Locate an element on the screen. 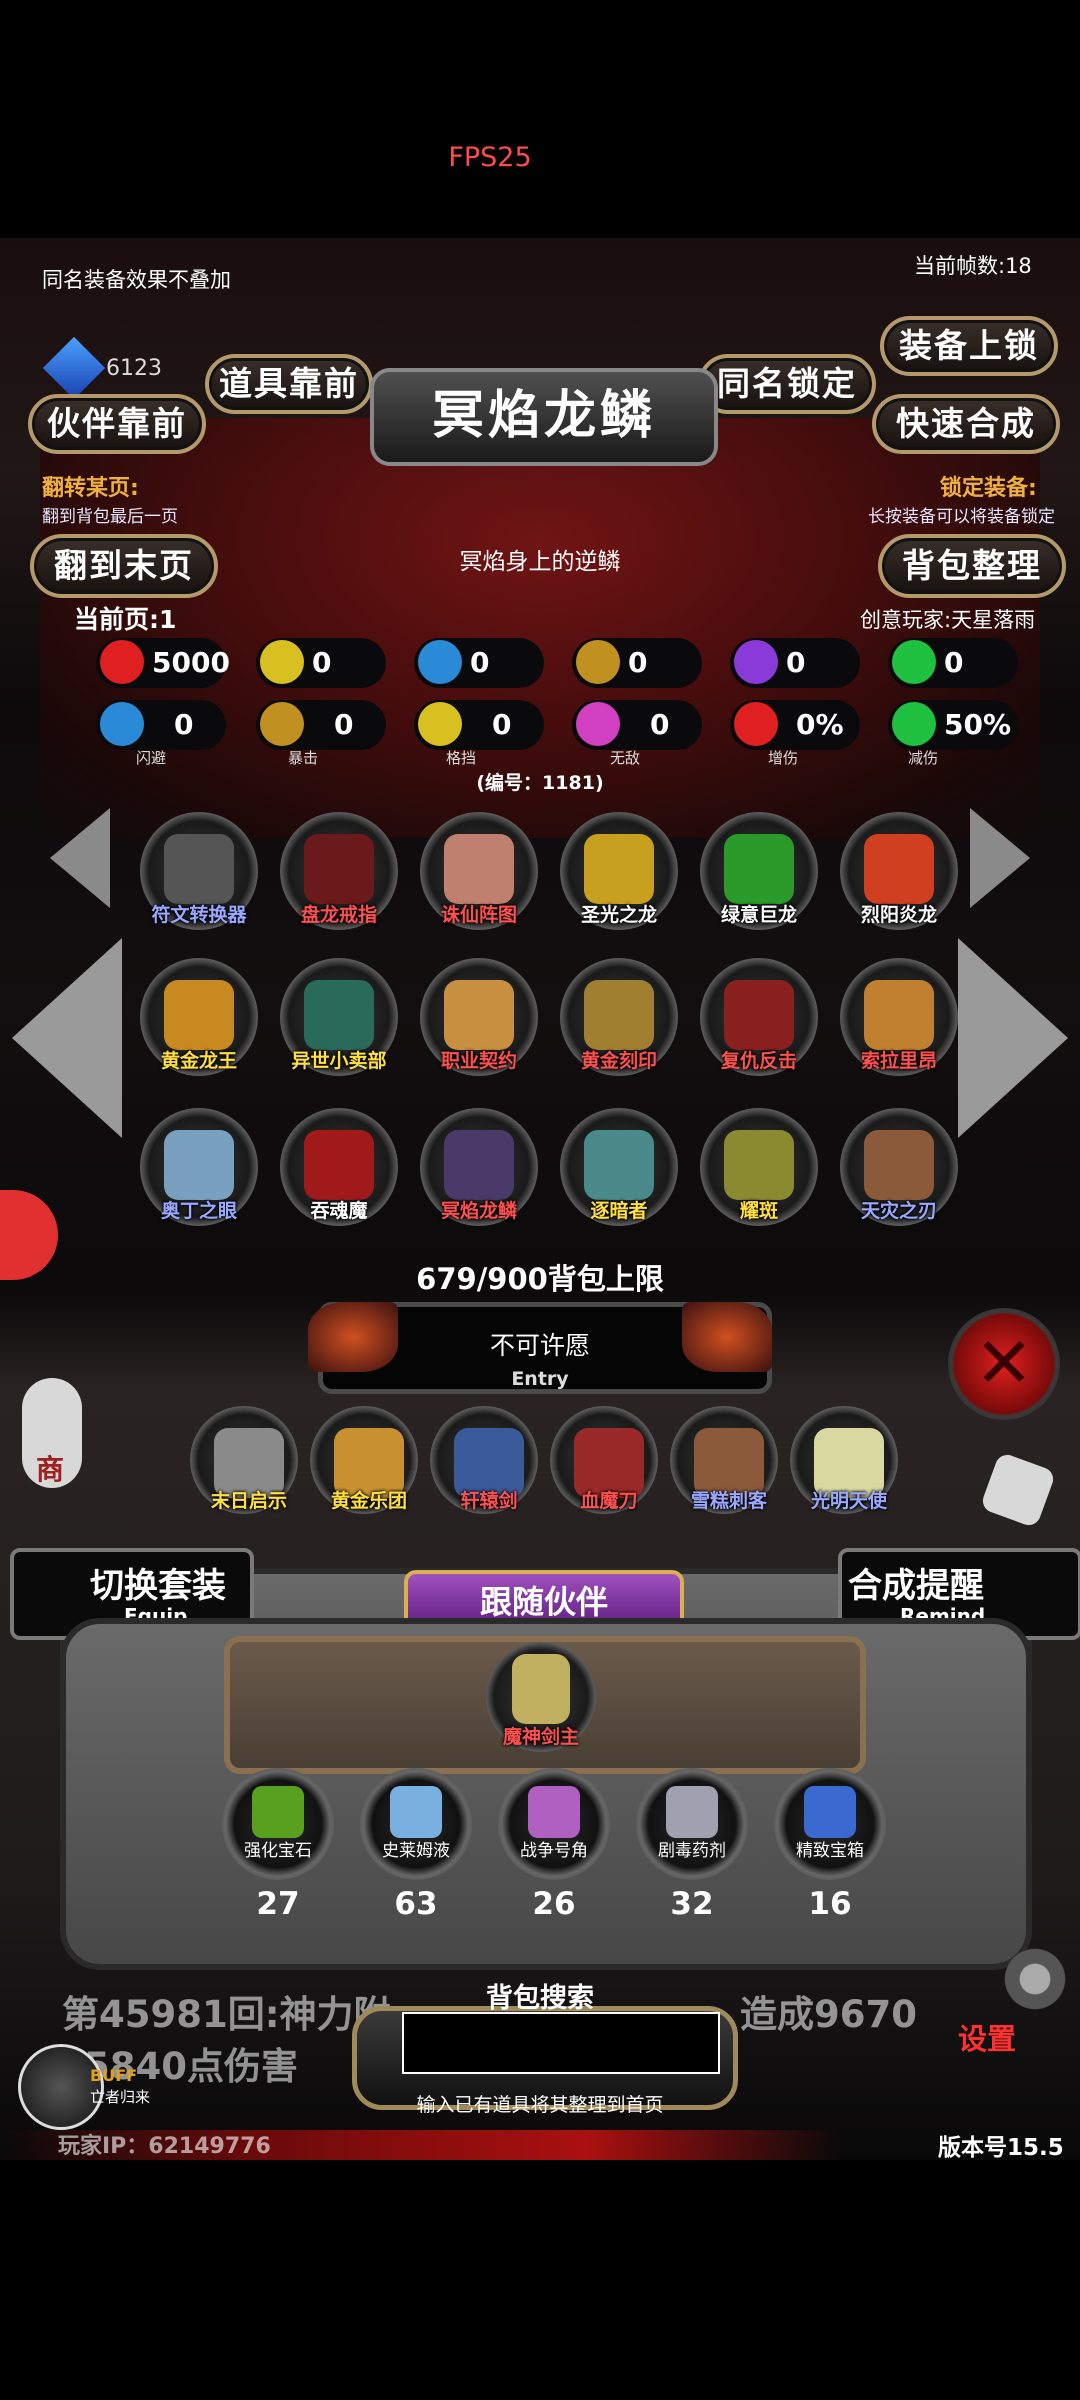 The width and height of the screenshot is (1080, 2400). prev-page-arrow is located at coordinates (67, 1038).